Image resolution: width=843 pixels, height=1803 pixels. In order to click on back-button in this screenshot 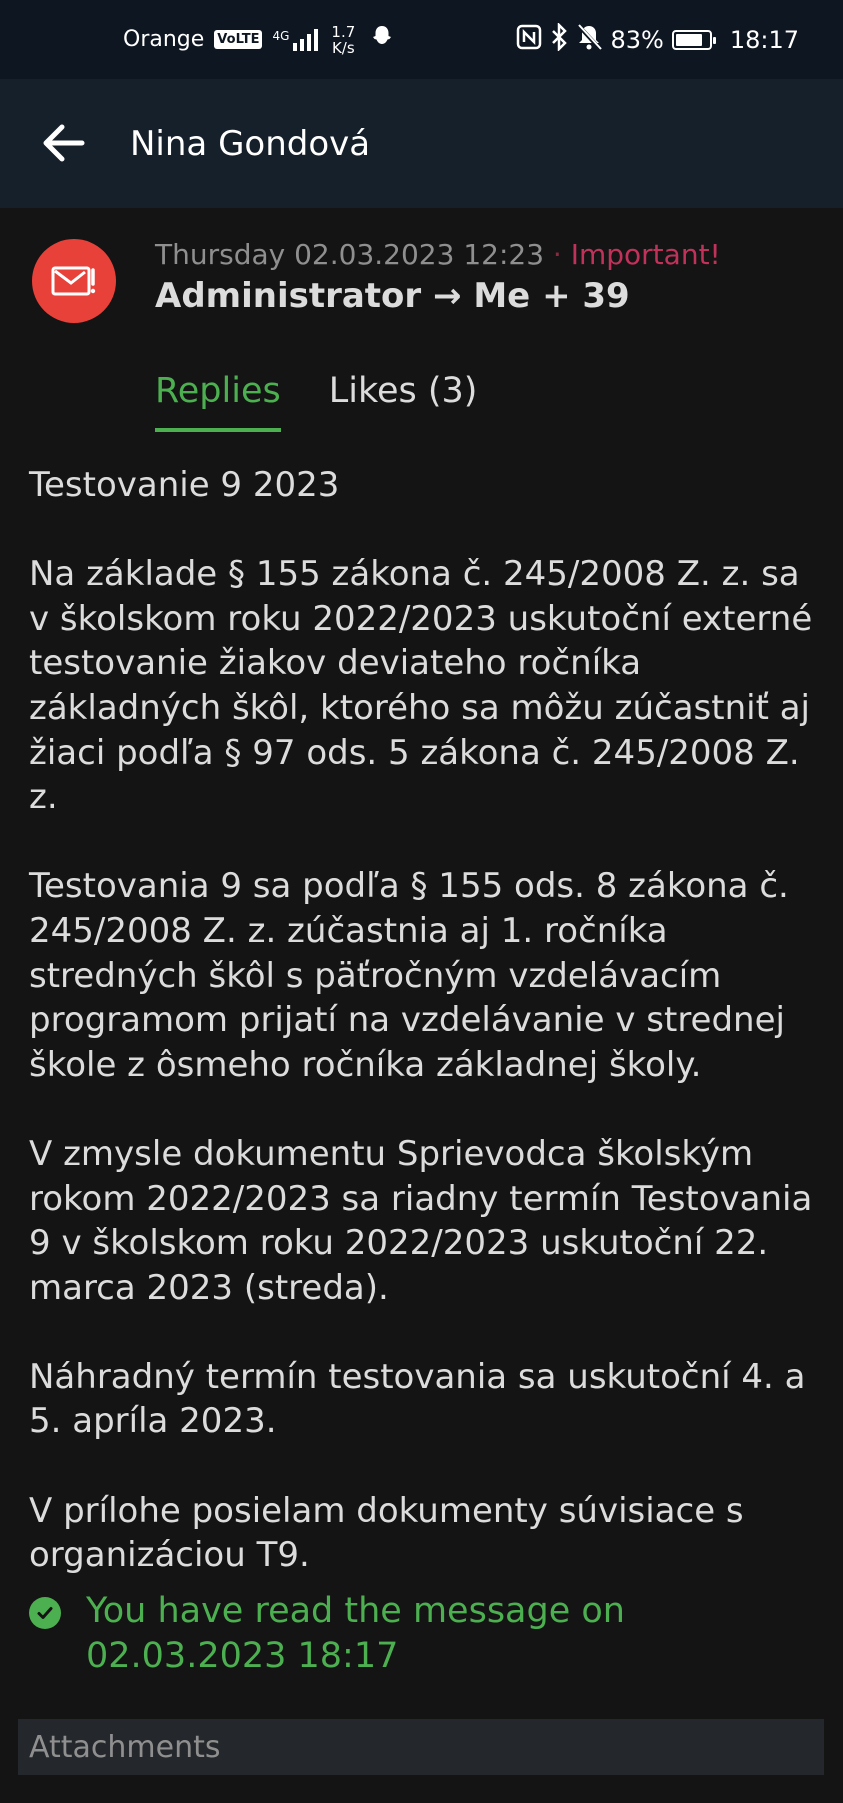, I will do `click(64, 143)`.